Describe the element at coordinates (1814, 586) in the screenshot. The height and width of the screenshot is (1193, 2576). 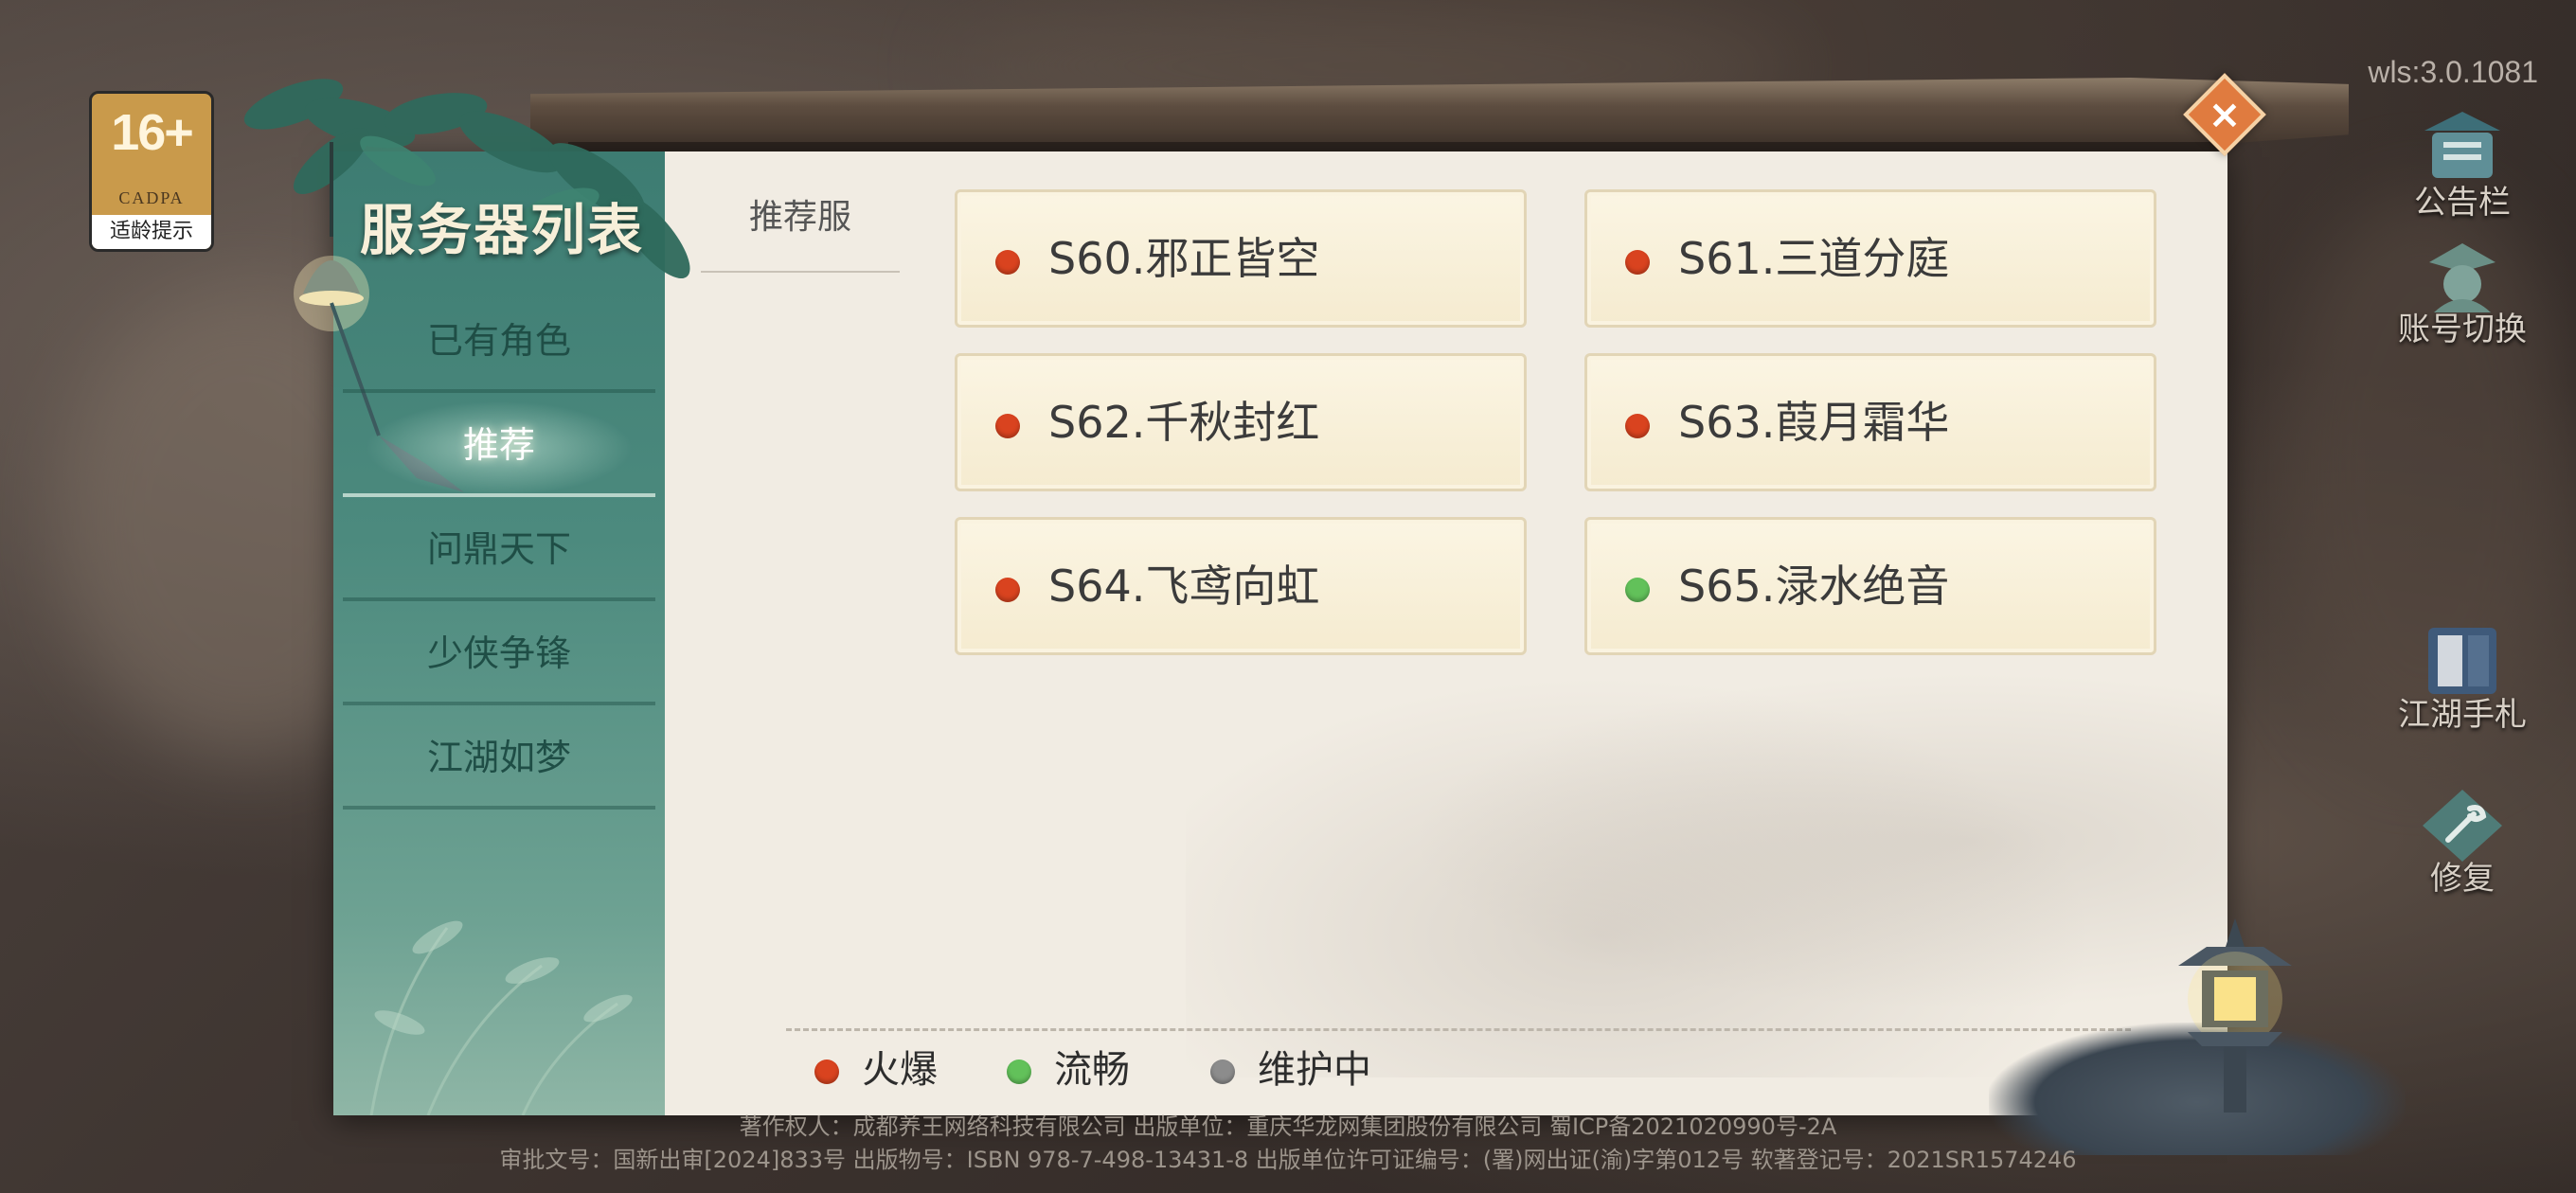
I see `server-name: S65.渌水绝音` at that location.